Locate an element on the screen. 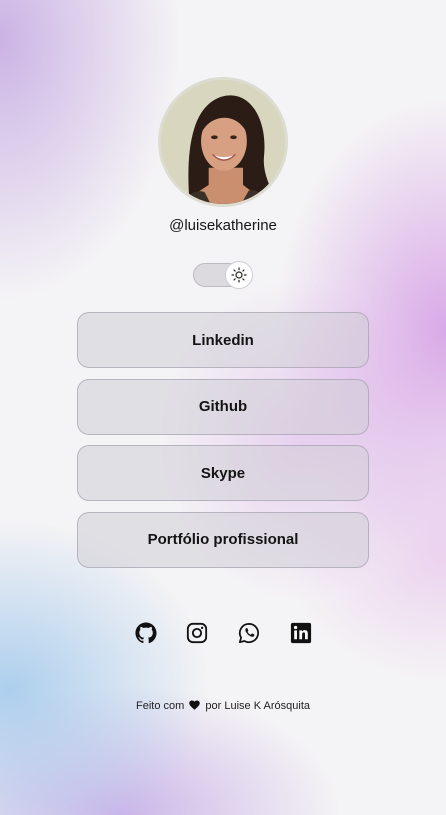  linkedin-link-button: Linkedin is located at coordinates (223, 340).